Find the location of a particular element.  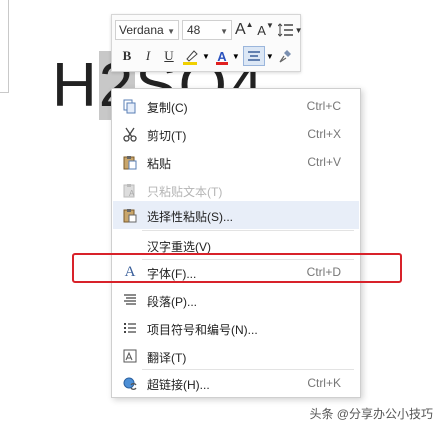

menu-item-hyperlink: 超链接(H)... Ctrl+K is located at coordinates (236, 383).